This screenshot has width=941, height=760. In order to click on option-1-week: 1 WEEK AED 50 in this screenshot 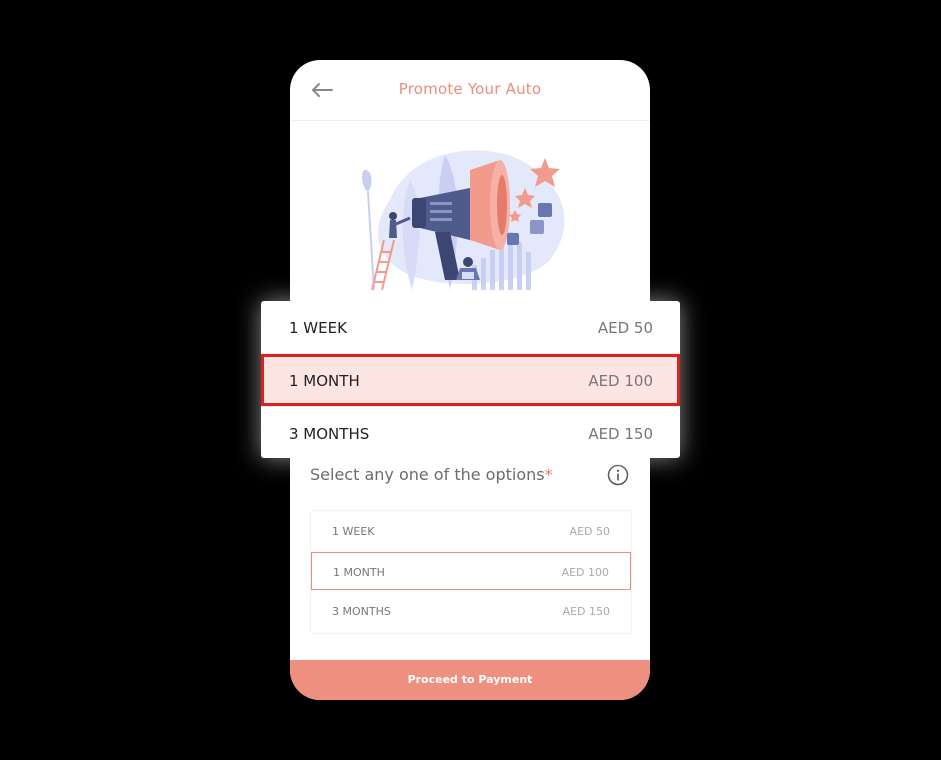, I will do `click(471, 531)`.